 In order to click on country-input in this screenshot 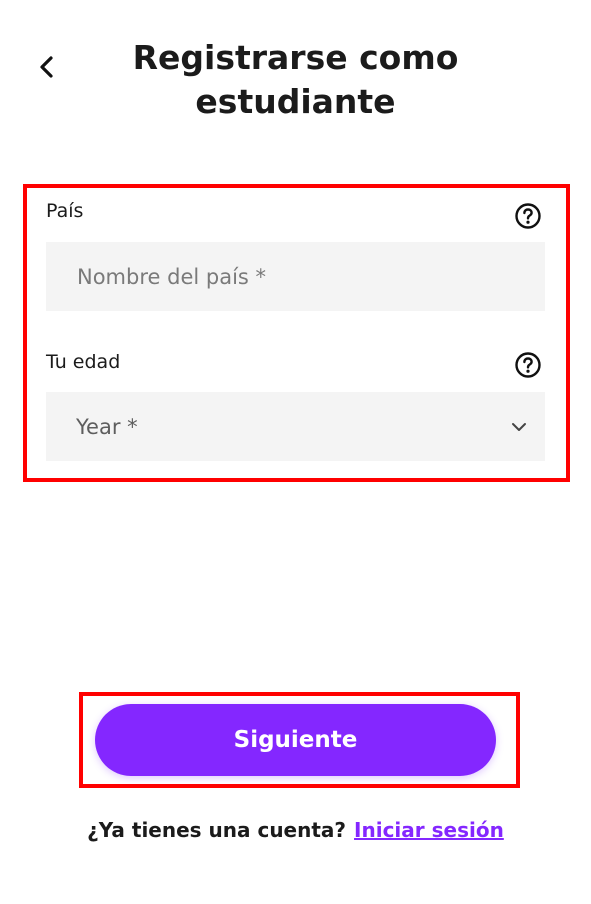, I will do `click(295, 276)`.